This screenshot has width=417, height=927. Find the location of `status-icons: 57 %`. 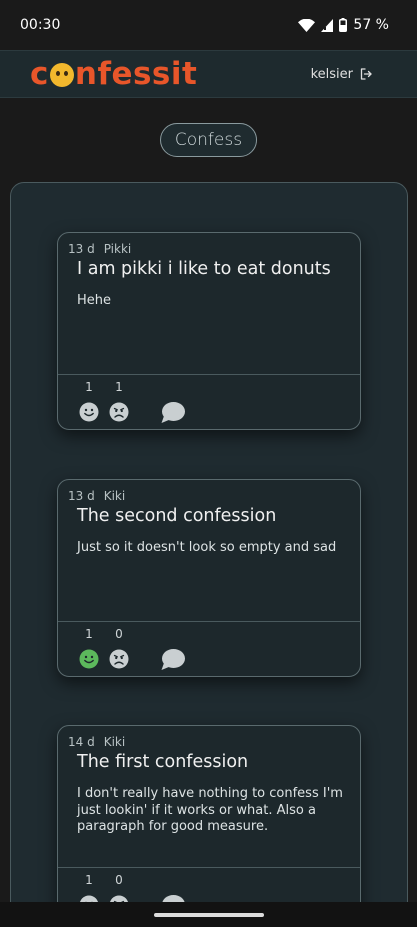

status-icons: 57 % is located at coordinates (343, 25).